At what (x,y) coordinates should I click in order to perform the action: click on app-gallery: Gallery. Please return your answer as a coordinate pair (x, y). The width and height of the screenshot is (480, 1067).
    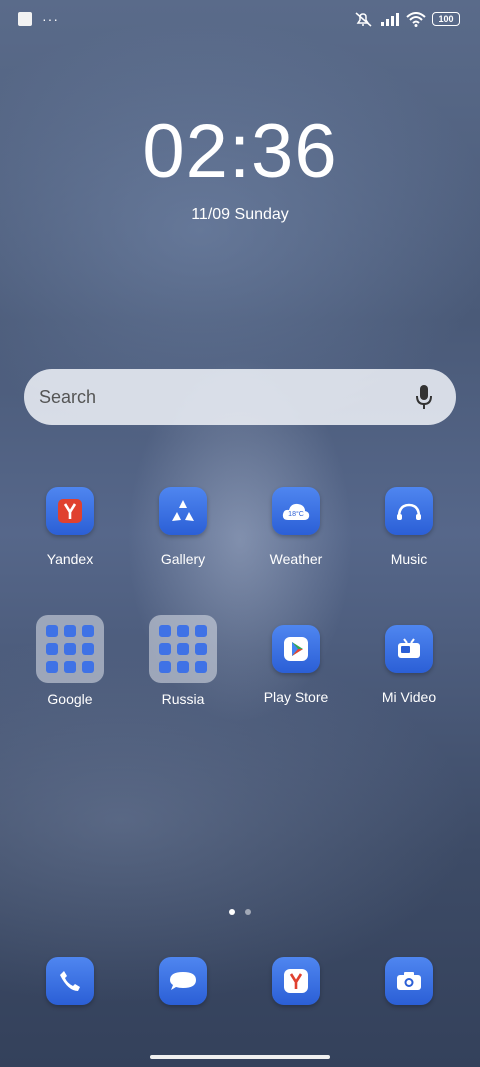
    Looking at the image, I should click on (183, 527).